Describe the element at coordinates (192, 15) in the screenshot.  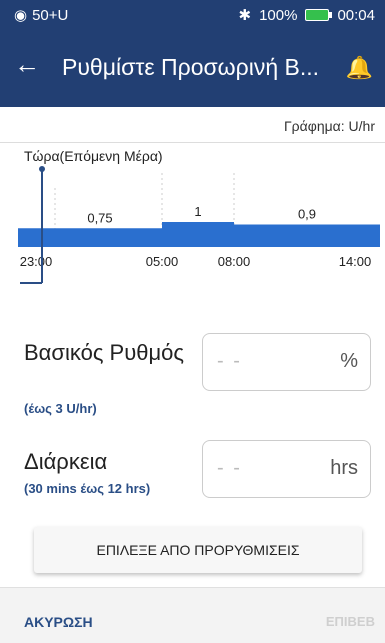
I see `status-bar: ◉ 50+U ✱ 100% 00:04` at that location.